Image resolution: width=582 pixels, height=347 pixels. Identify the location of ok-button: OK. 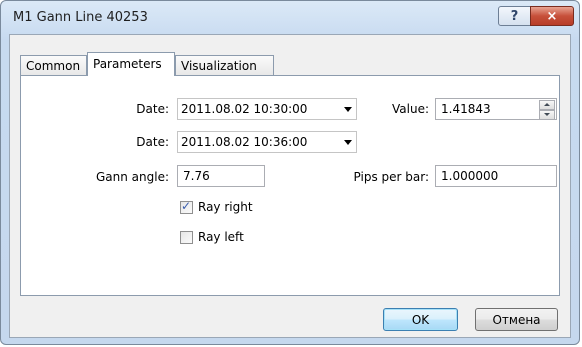
(420, 319).